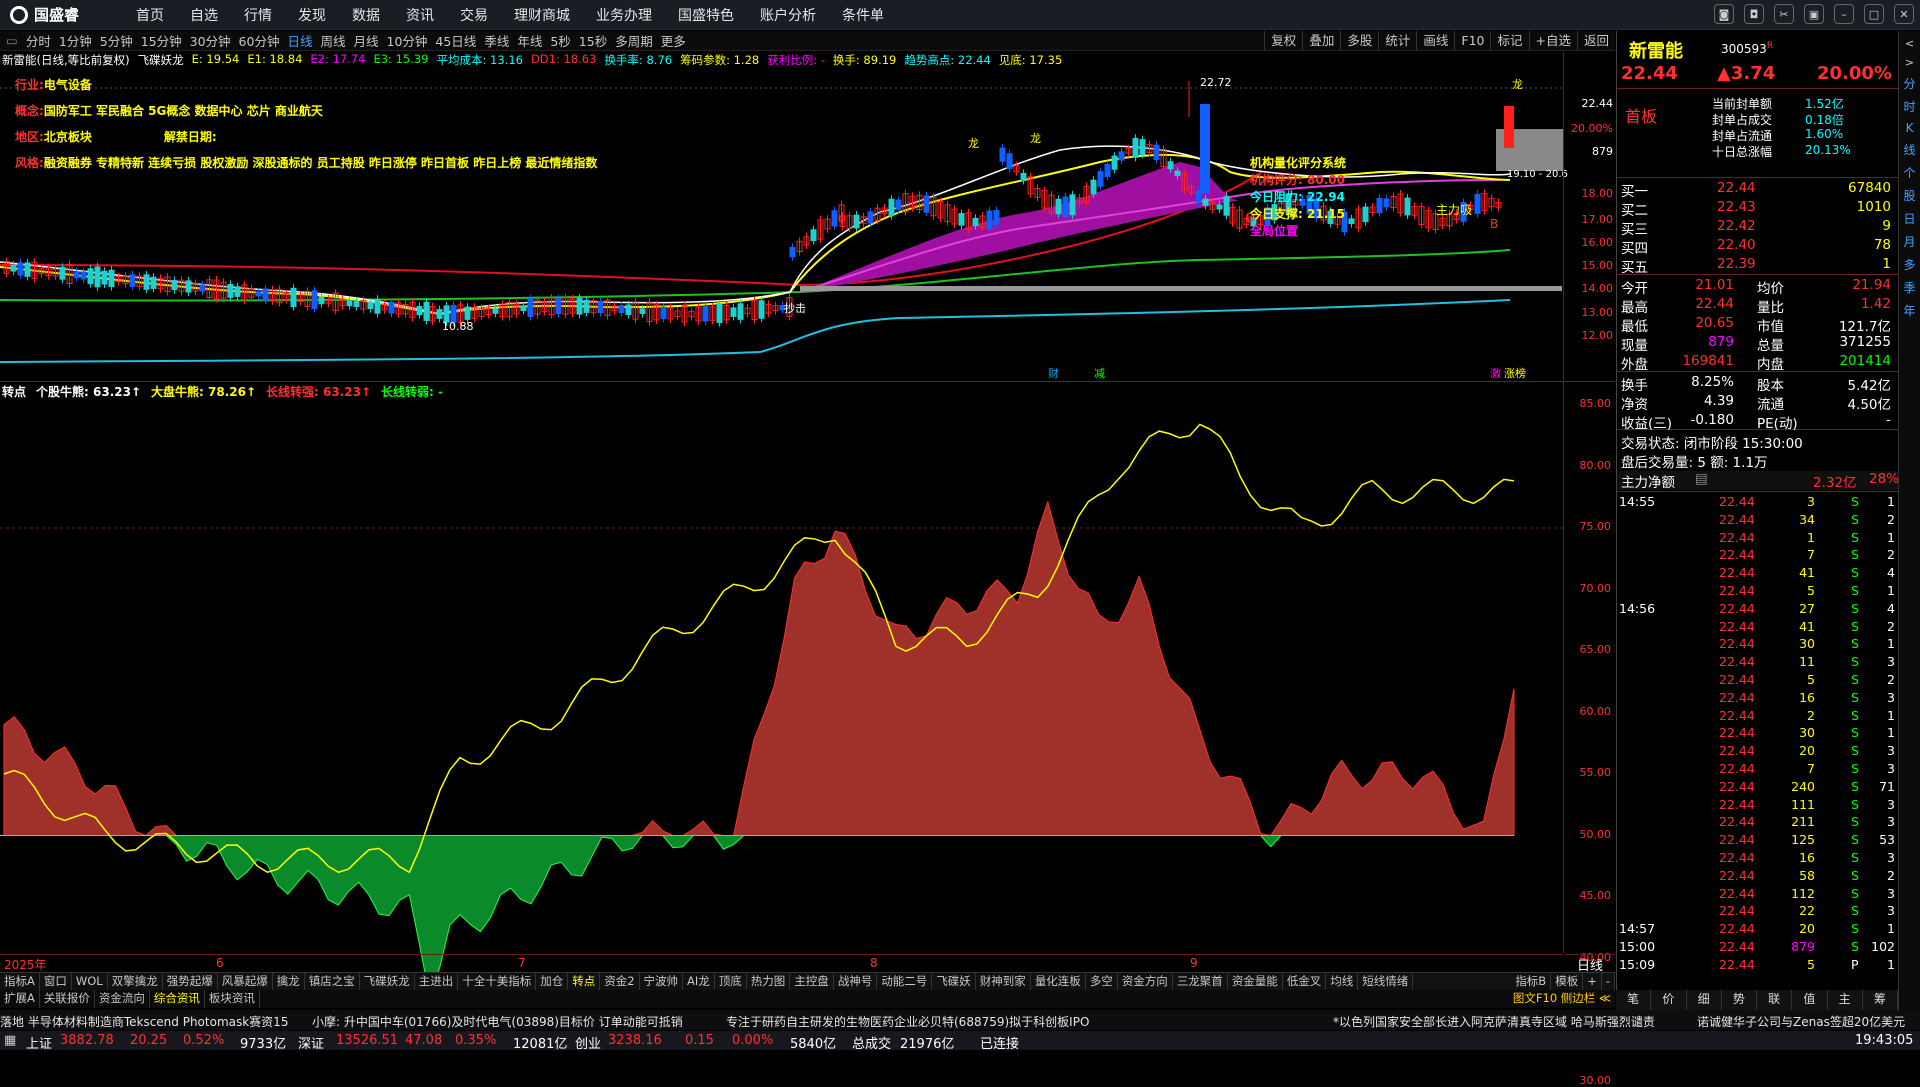 The height and width of the screenshot is (1087, 1920). I want to click on bid-row: 买三 22.42 9, so click(1758, 228).